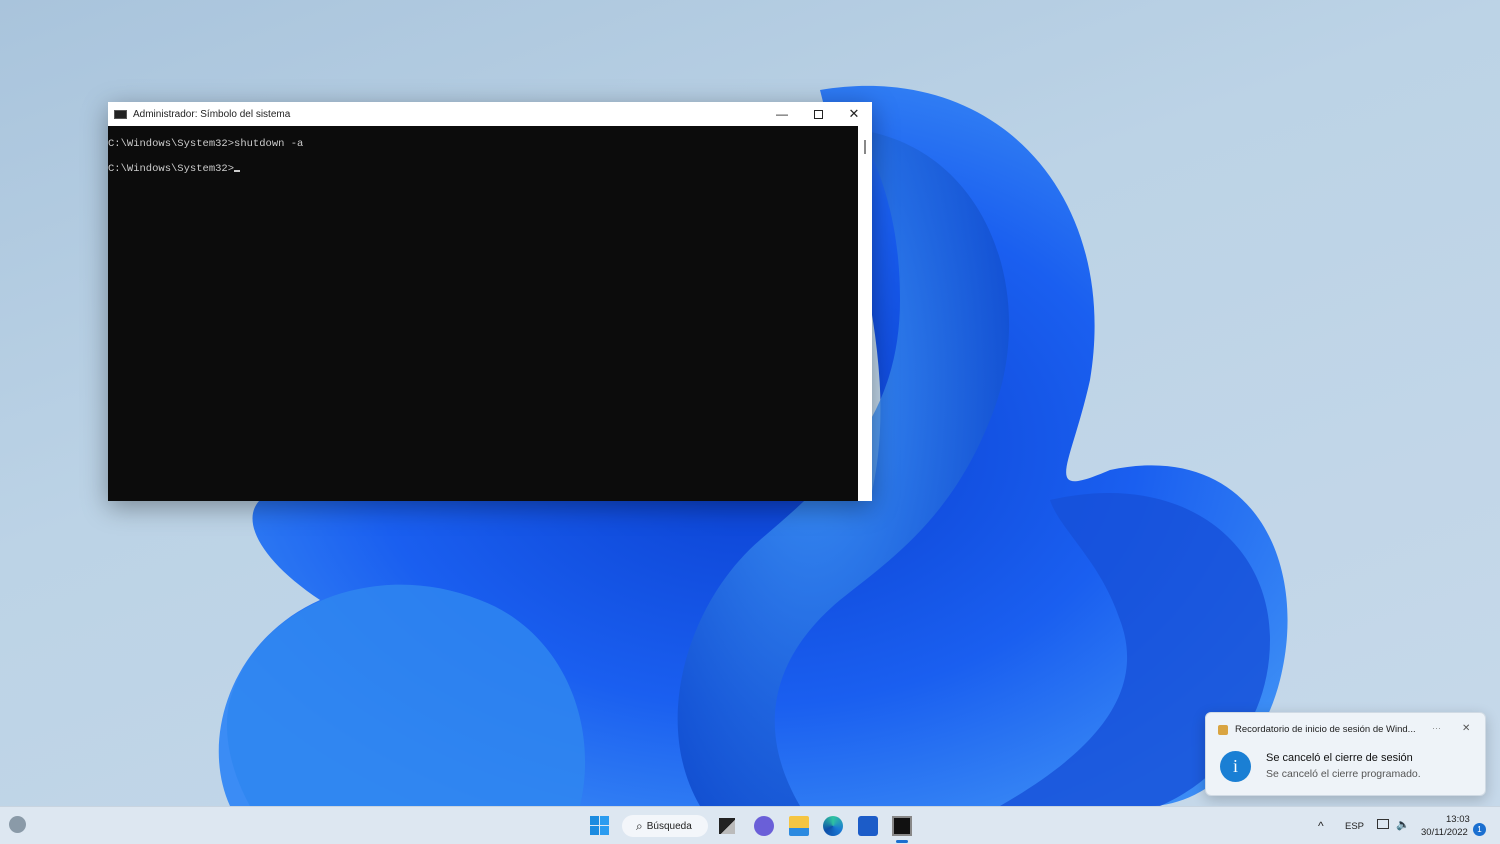  I want to click on active-app-indicator, so click(902, 841).